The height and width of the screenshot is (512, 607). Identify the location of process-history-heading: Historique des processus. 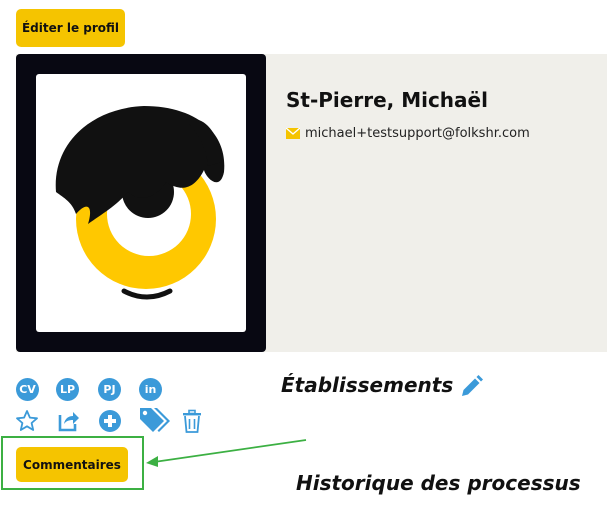
(438, 483).